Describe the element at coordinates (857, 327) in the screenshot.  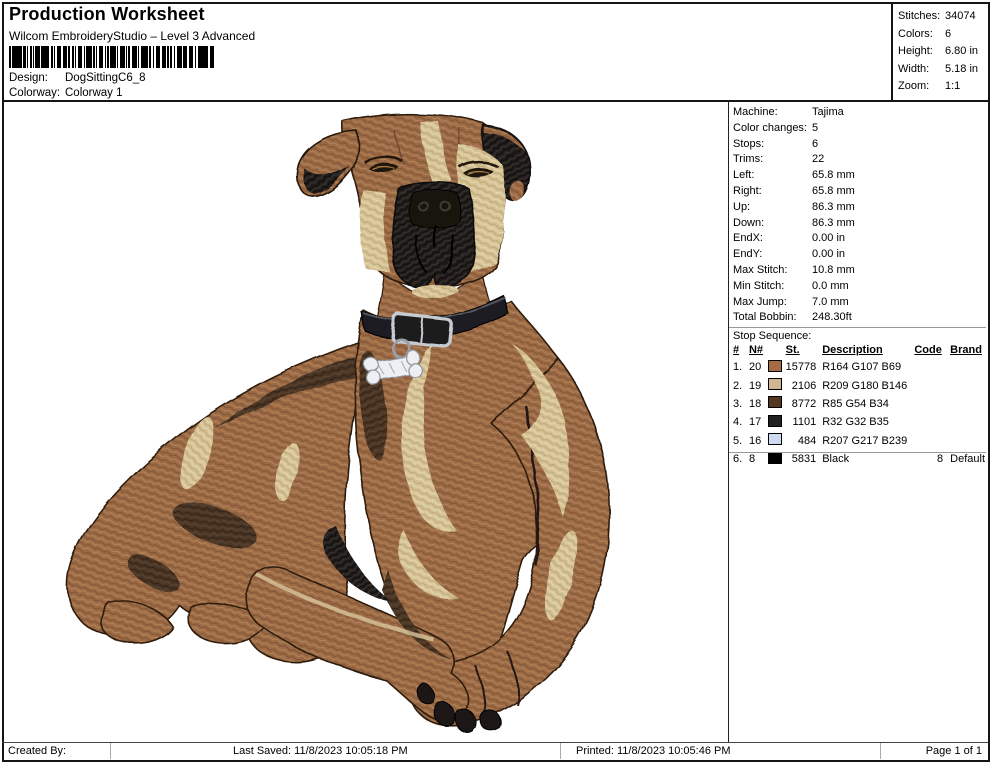
I see `stop-sequence-divider` at that location.